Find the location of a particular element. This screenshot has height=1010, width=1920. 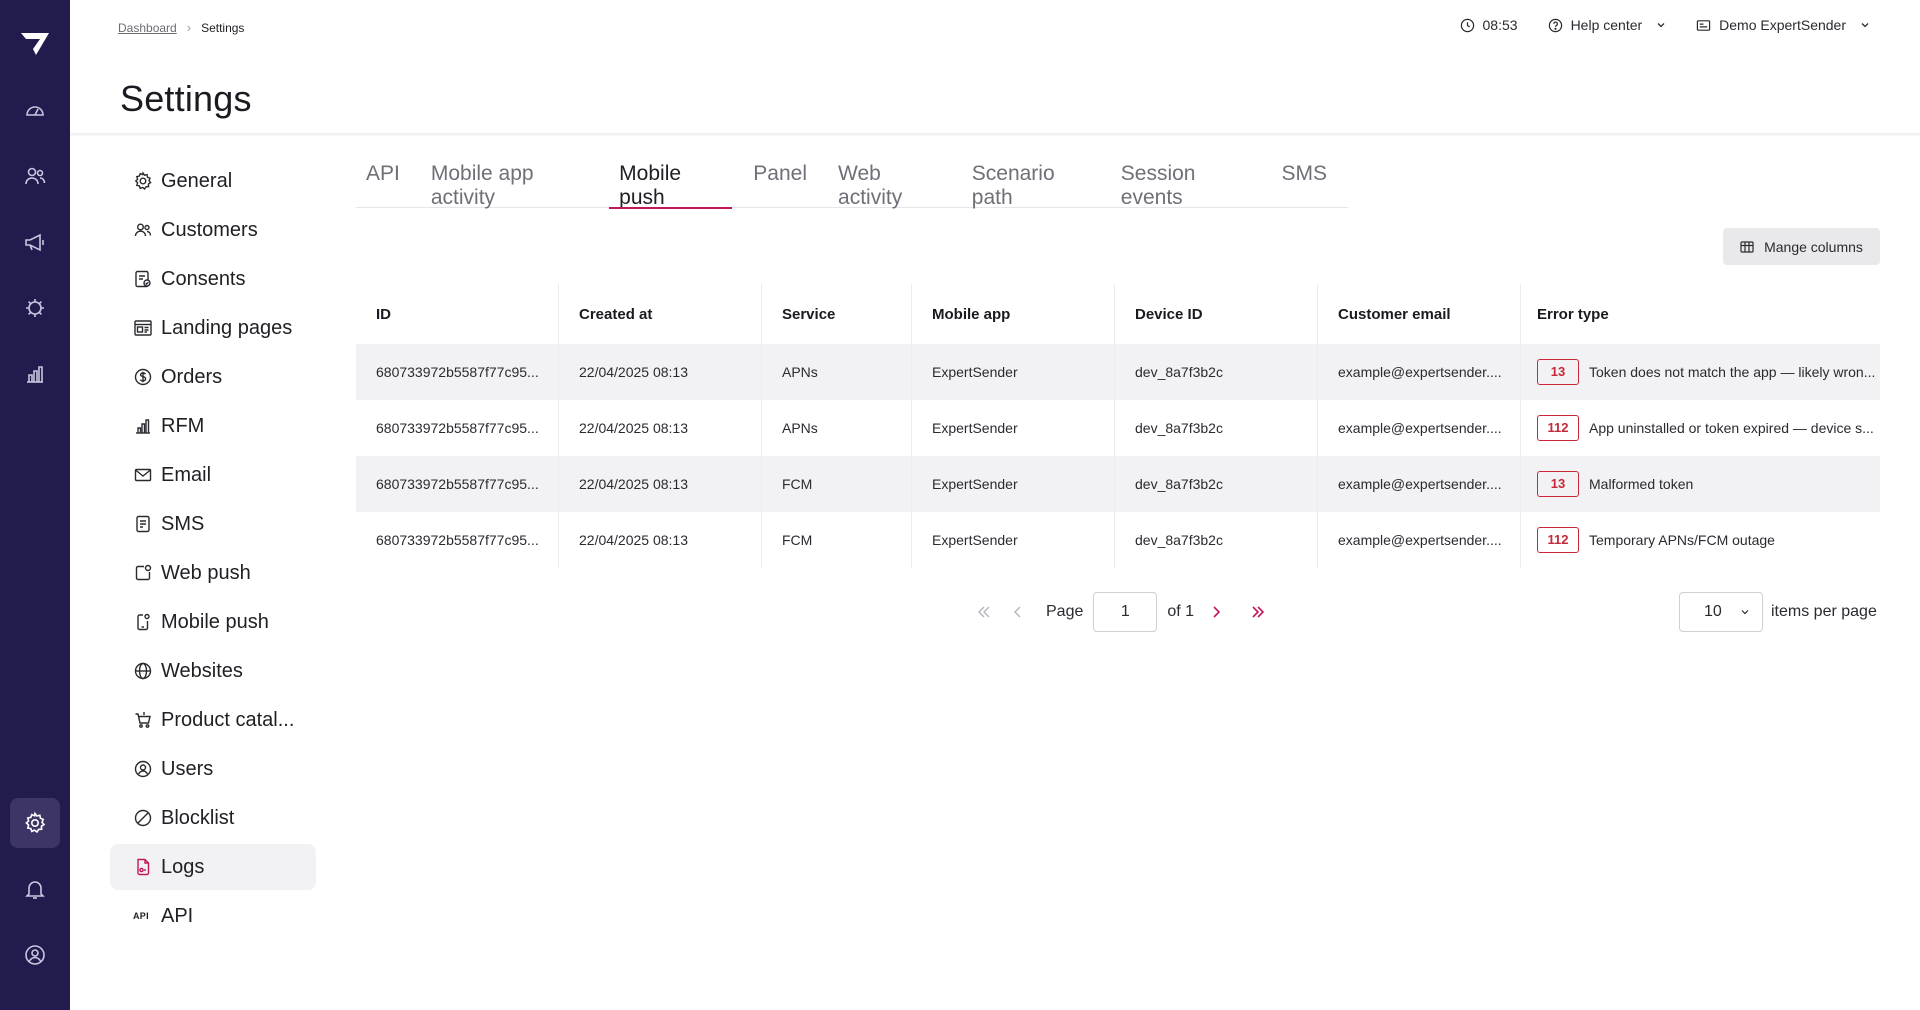

globe-icon is located at coordinates (143, 671).